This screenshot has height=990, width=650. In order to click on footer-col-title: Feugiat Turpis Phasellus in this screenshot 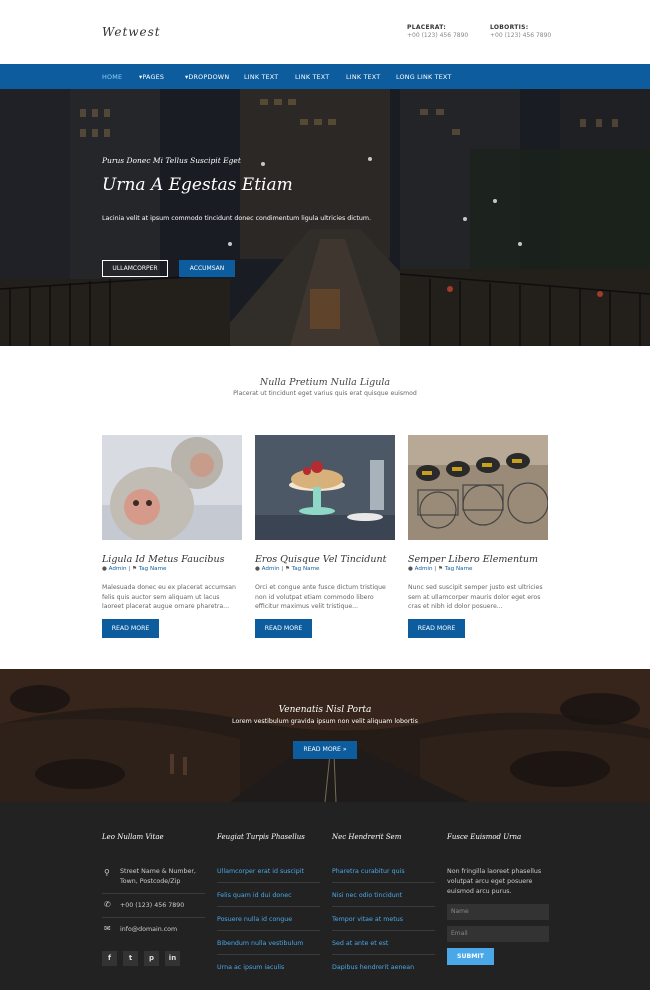, I will do `click(261, 837)`.